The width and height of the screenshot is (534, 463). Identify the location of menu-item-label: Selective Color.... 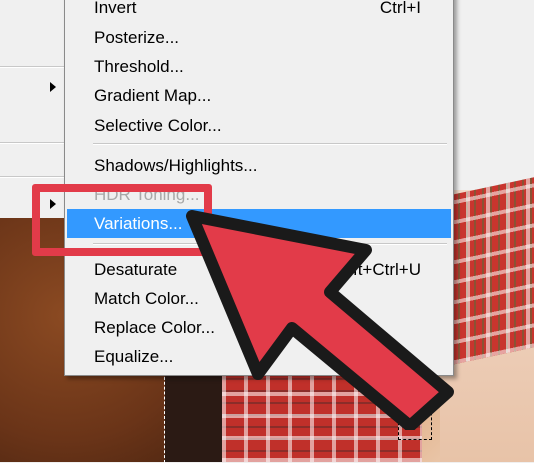
(158, 125).